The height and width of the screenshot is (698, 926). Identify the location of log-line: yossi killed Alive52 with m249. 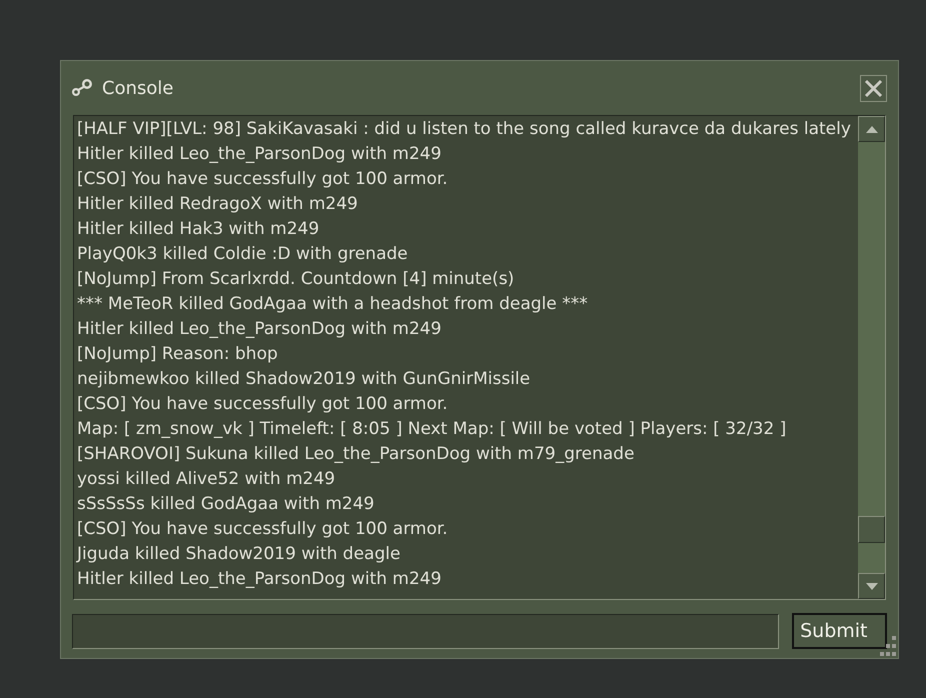
(206, 479).